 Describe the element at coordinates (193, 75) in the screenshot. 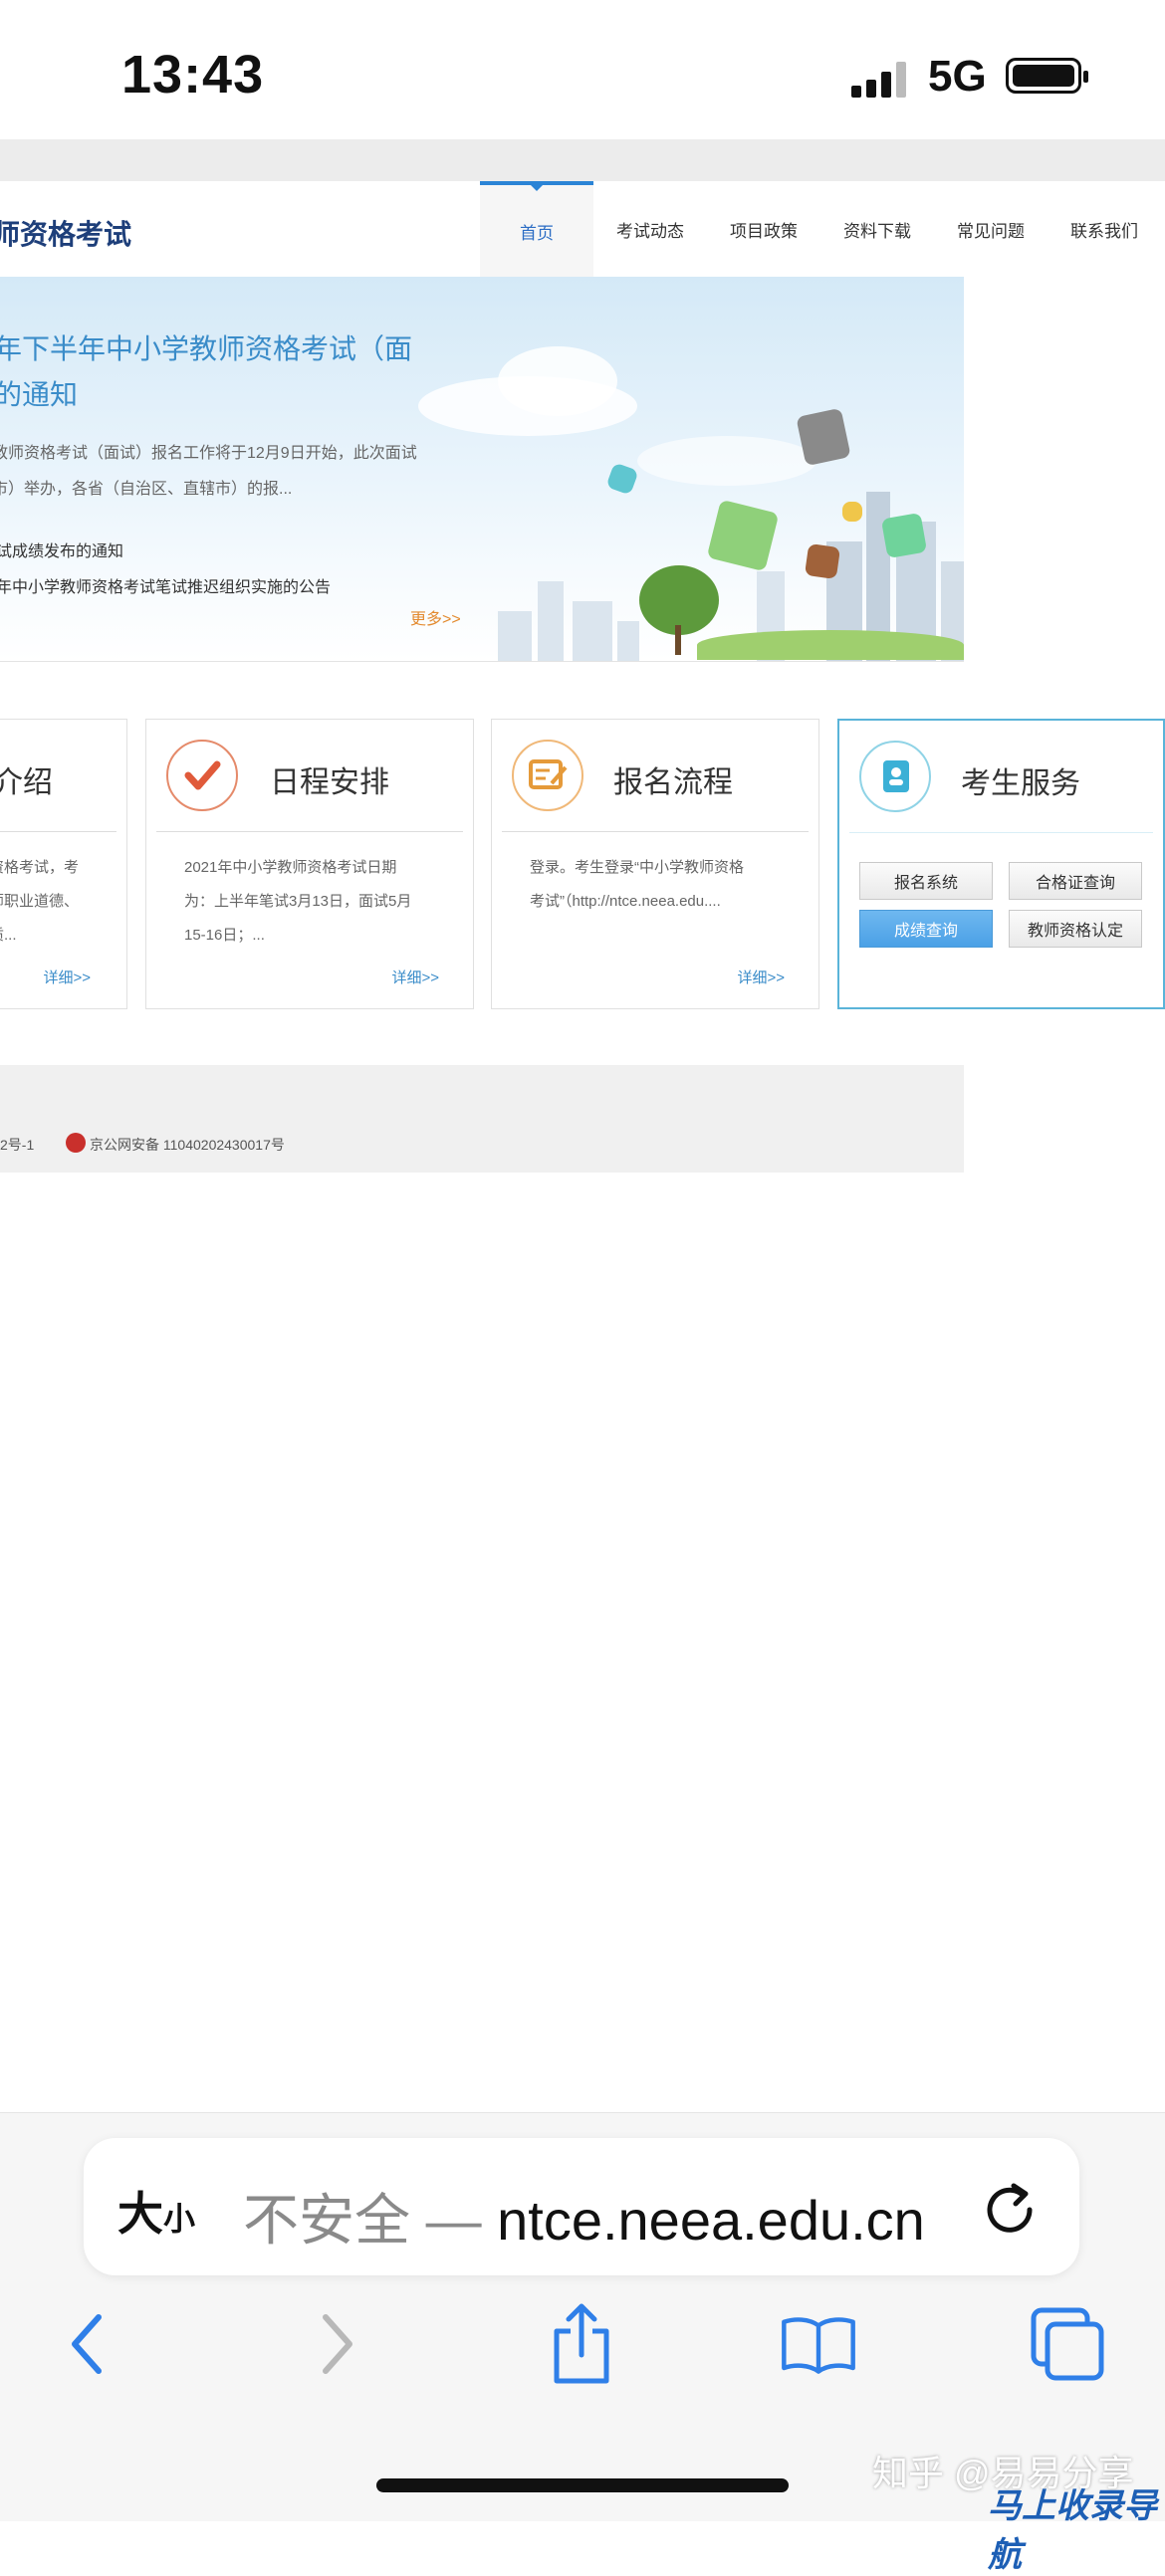

I see `status-time: 13:43` at that location.